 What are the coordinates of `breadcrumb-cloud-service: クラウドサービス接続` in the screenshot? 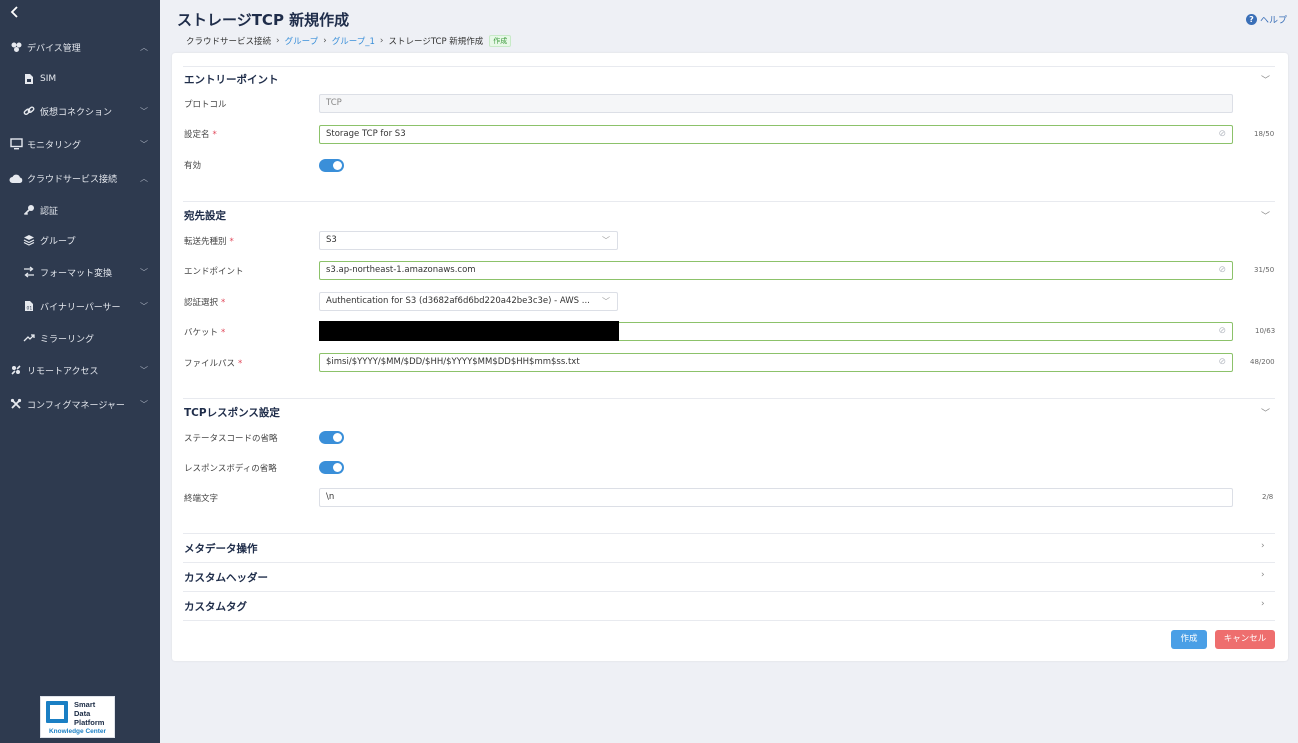 It's located at (229, 42).